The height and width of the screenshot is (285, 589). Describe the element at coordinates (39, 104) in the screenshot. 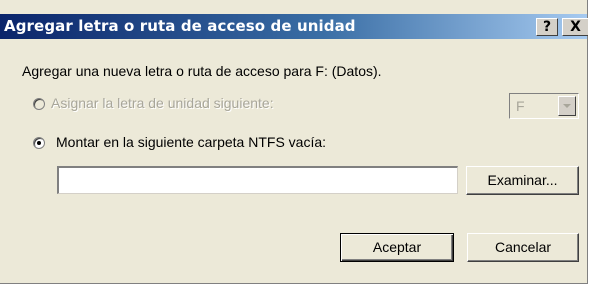

I see `assign-letter-radio` at that location.